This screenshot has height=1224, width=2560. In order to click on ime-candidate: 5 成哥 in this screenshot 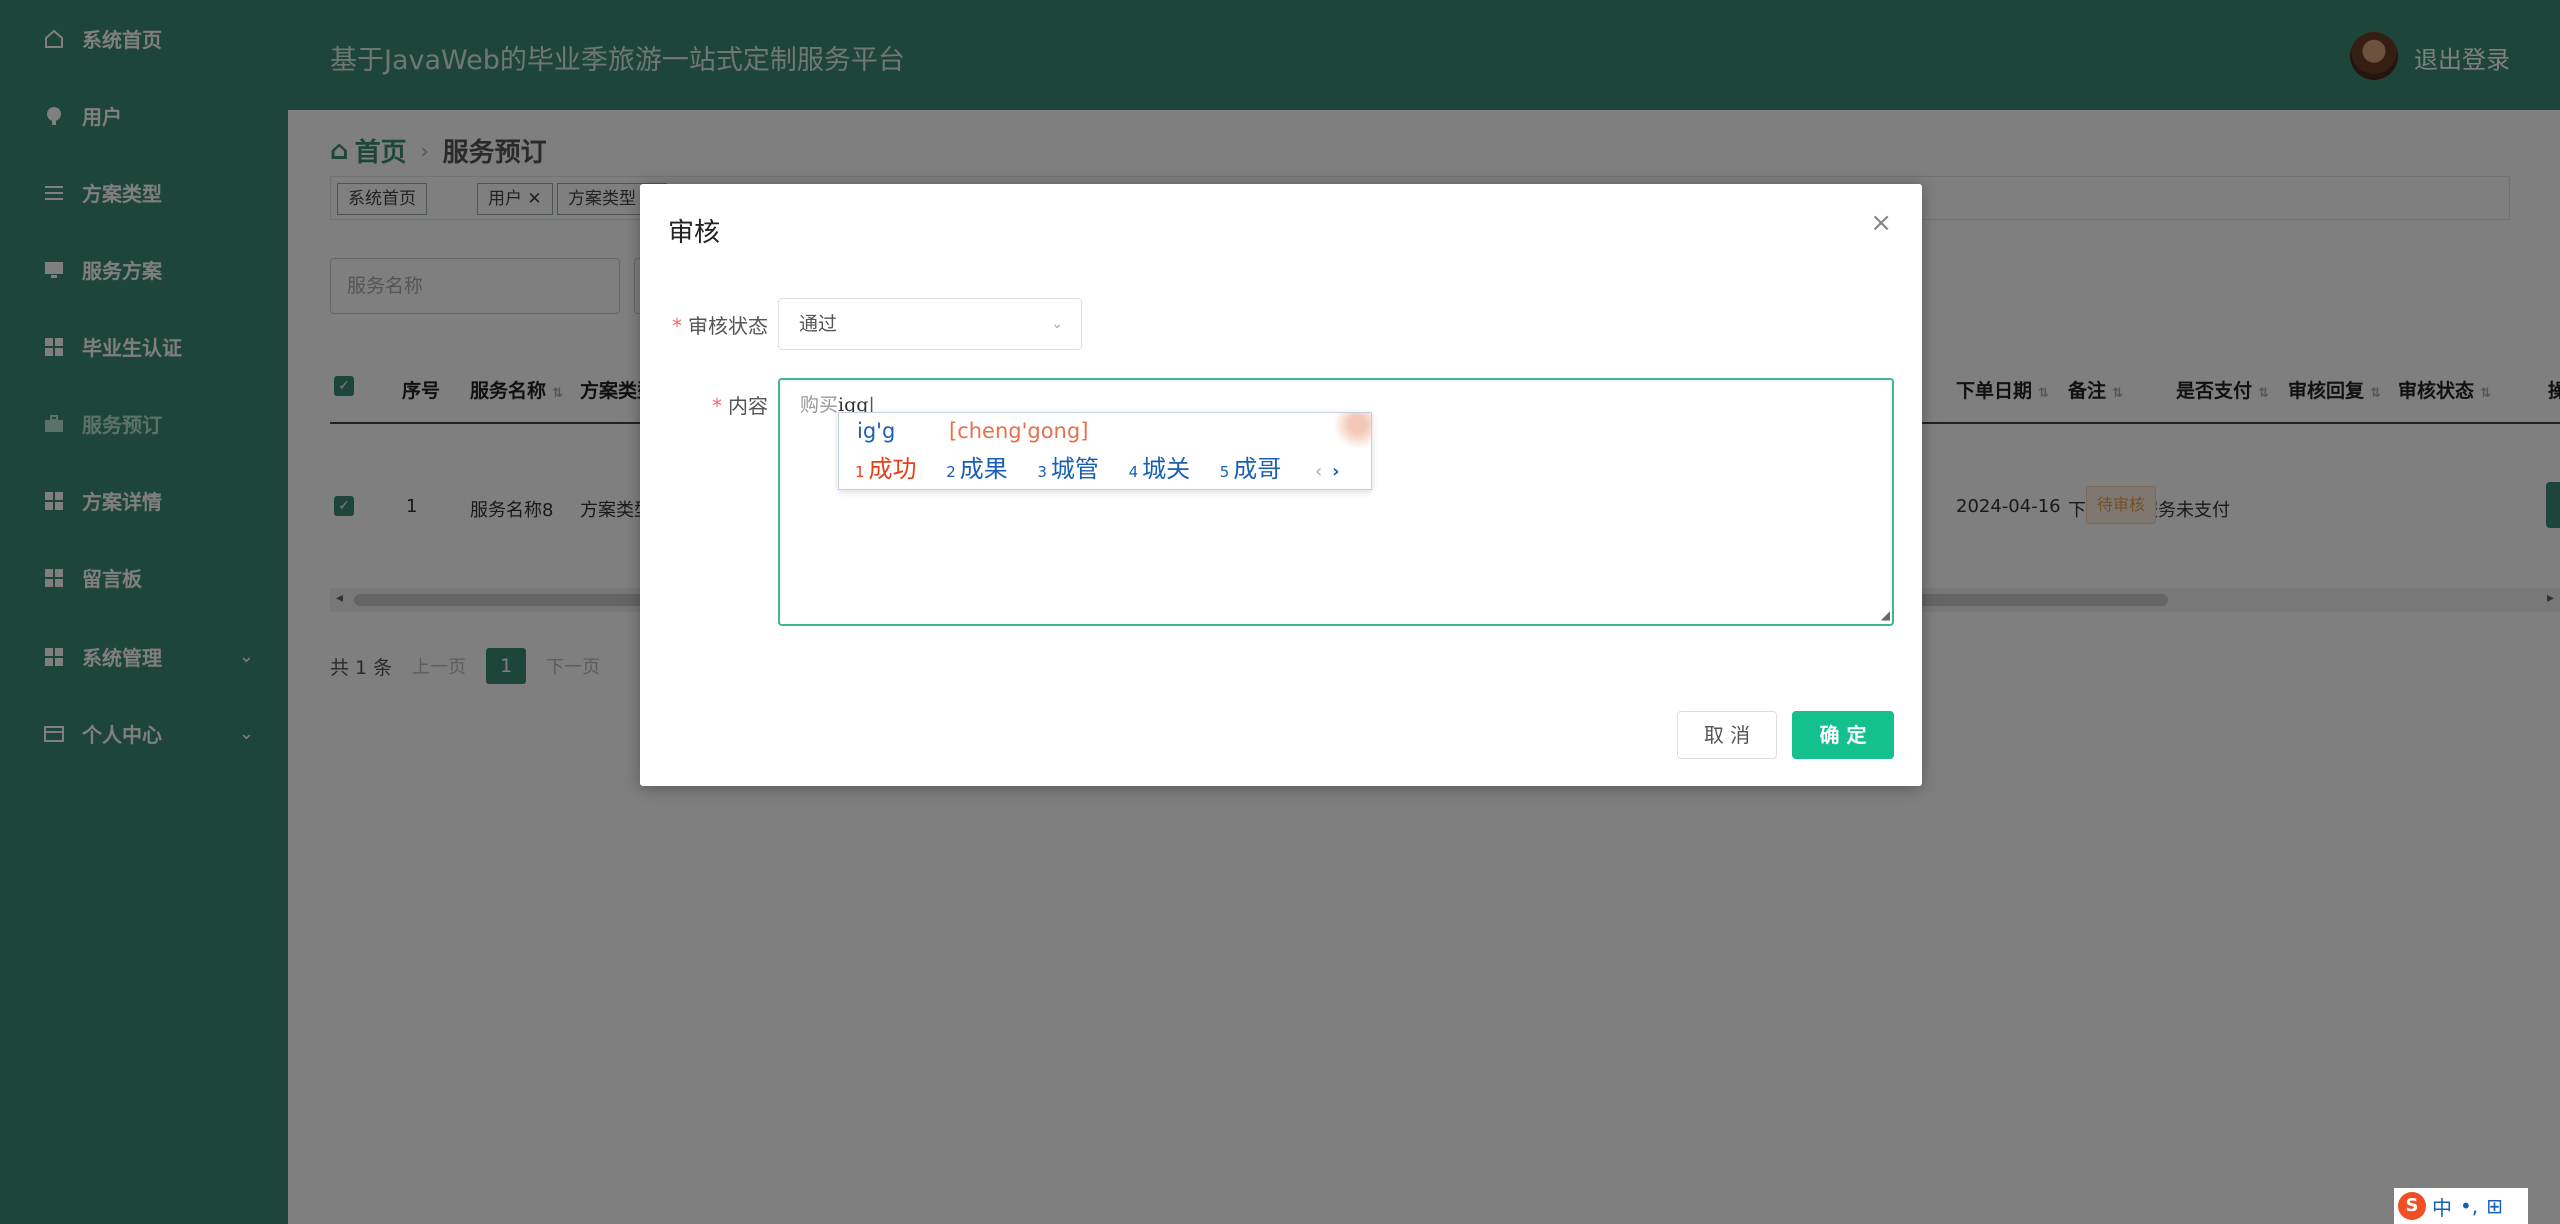, I will do `click(1251, 466)`.